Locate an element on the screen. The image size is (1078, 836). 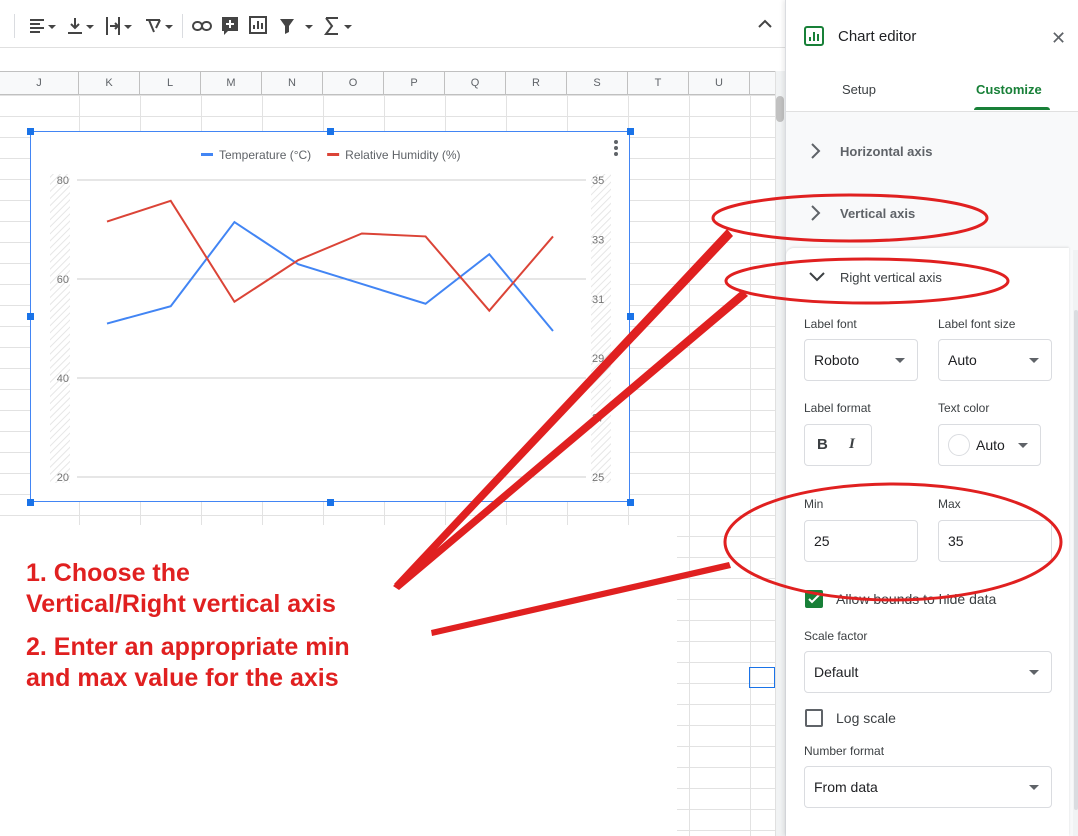
left-tick-label: 60 is located at coordinates (63, 280).